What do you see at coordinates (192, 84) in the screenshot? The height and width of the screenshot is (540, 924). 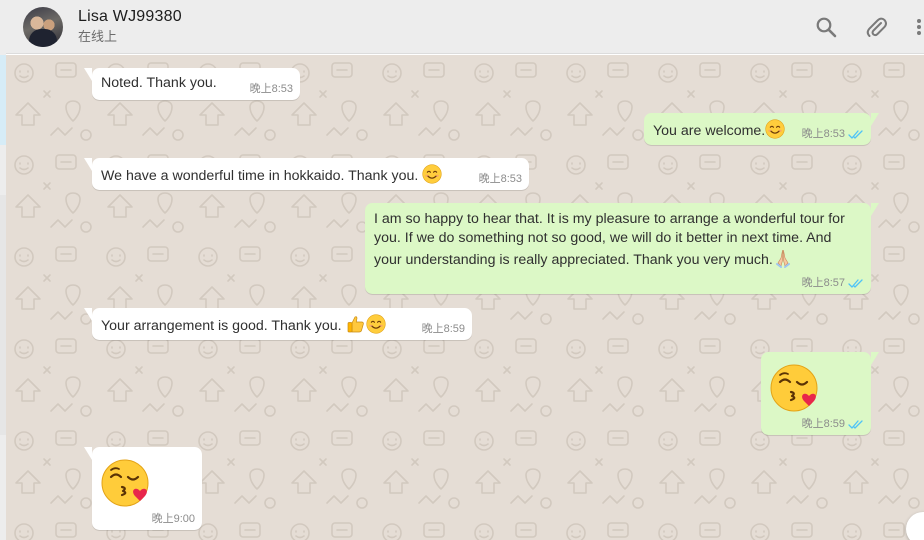 I see `message-bubble-incoming: Noted. Thank you. 晚上8:53` at bounding box center [192, 84].